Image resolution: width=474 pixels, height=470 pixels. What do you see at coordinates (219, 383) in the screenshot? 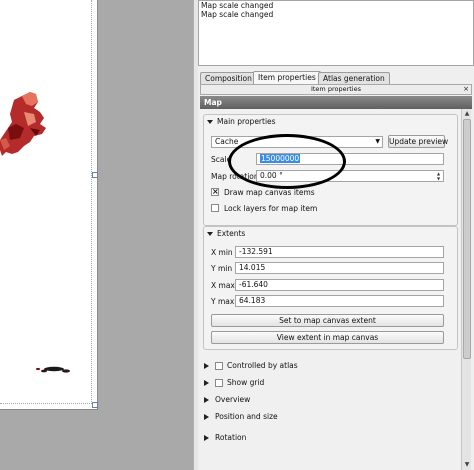
I see `show-grid-checkbox` at bounding box center [219, 383].